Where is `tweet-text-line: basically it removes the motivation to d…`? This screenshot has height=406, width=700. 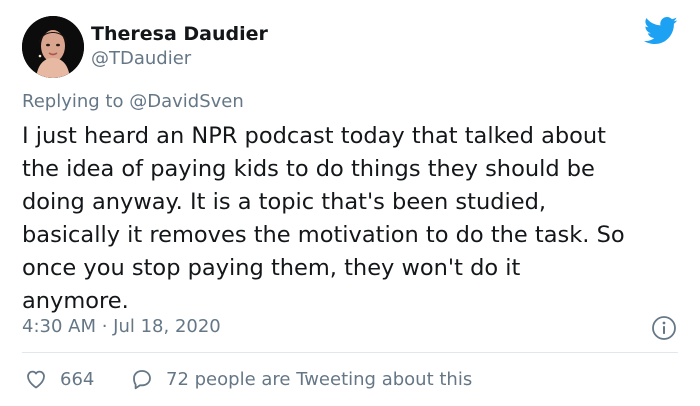
tweet-text-line: basically it removes the motivation to d… is located at coordinates (323, 235).